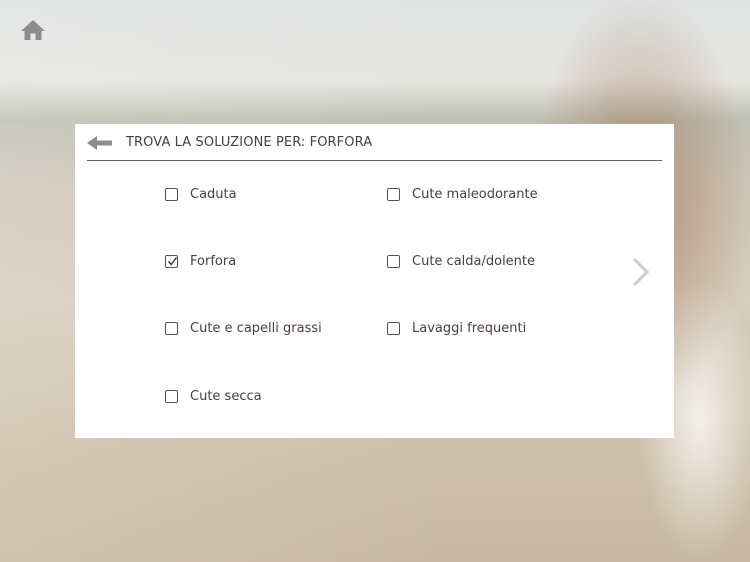 The height and width of the screenshot is (562, 750). I want to click on option-label: Lavaggi frequenti, so click(469, 328).